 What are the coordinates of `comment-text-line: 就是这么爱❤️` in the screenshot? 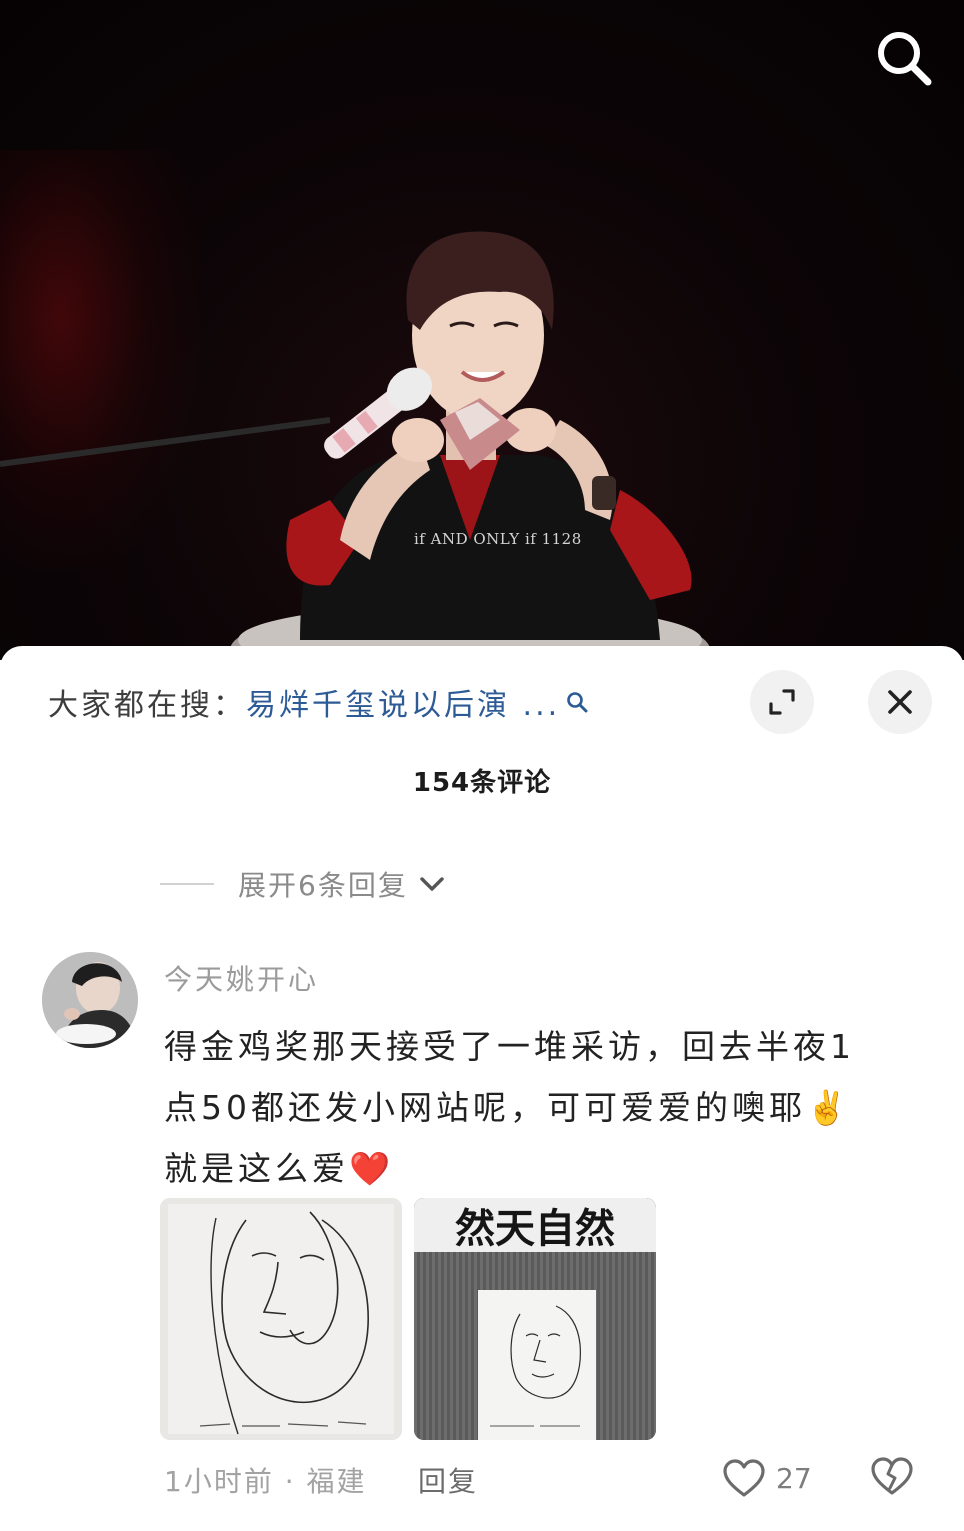 It's located at (279, 1168).